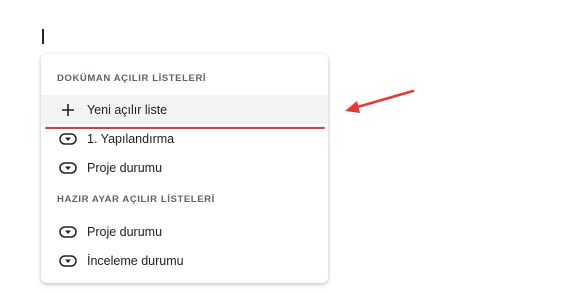 This screenshot has height=293, width=574. What do you see at coordinates (125, 167) in the screenshot?
I see `dropdown-item-label: Proje durumu` at bounding box center [125, 167].